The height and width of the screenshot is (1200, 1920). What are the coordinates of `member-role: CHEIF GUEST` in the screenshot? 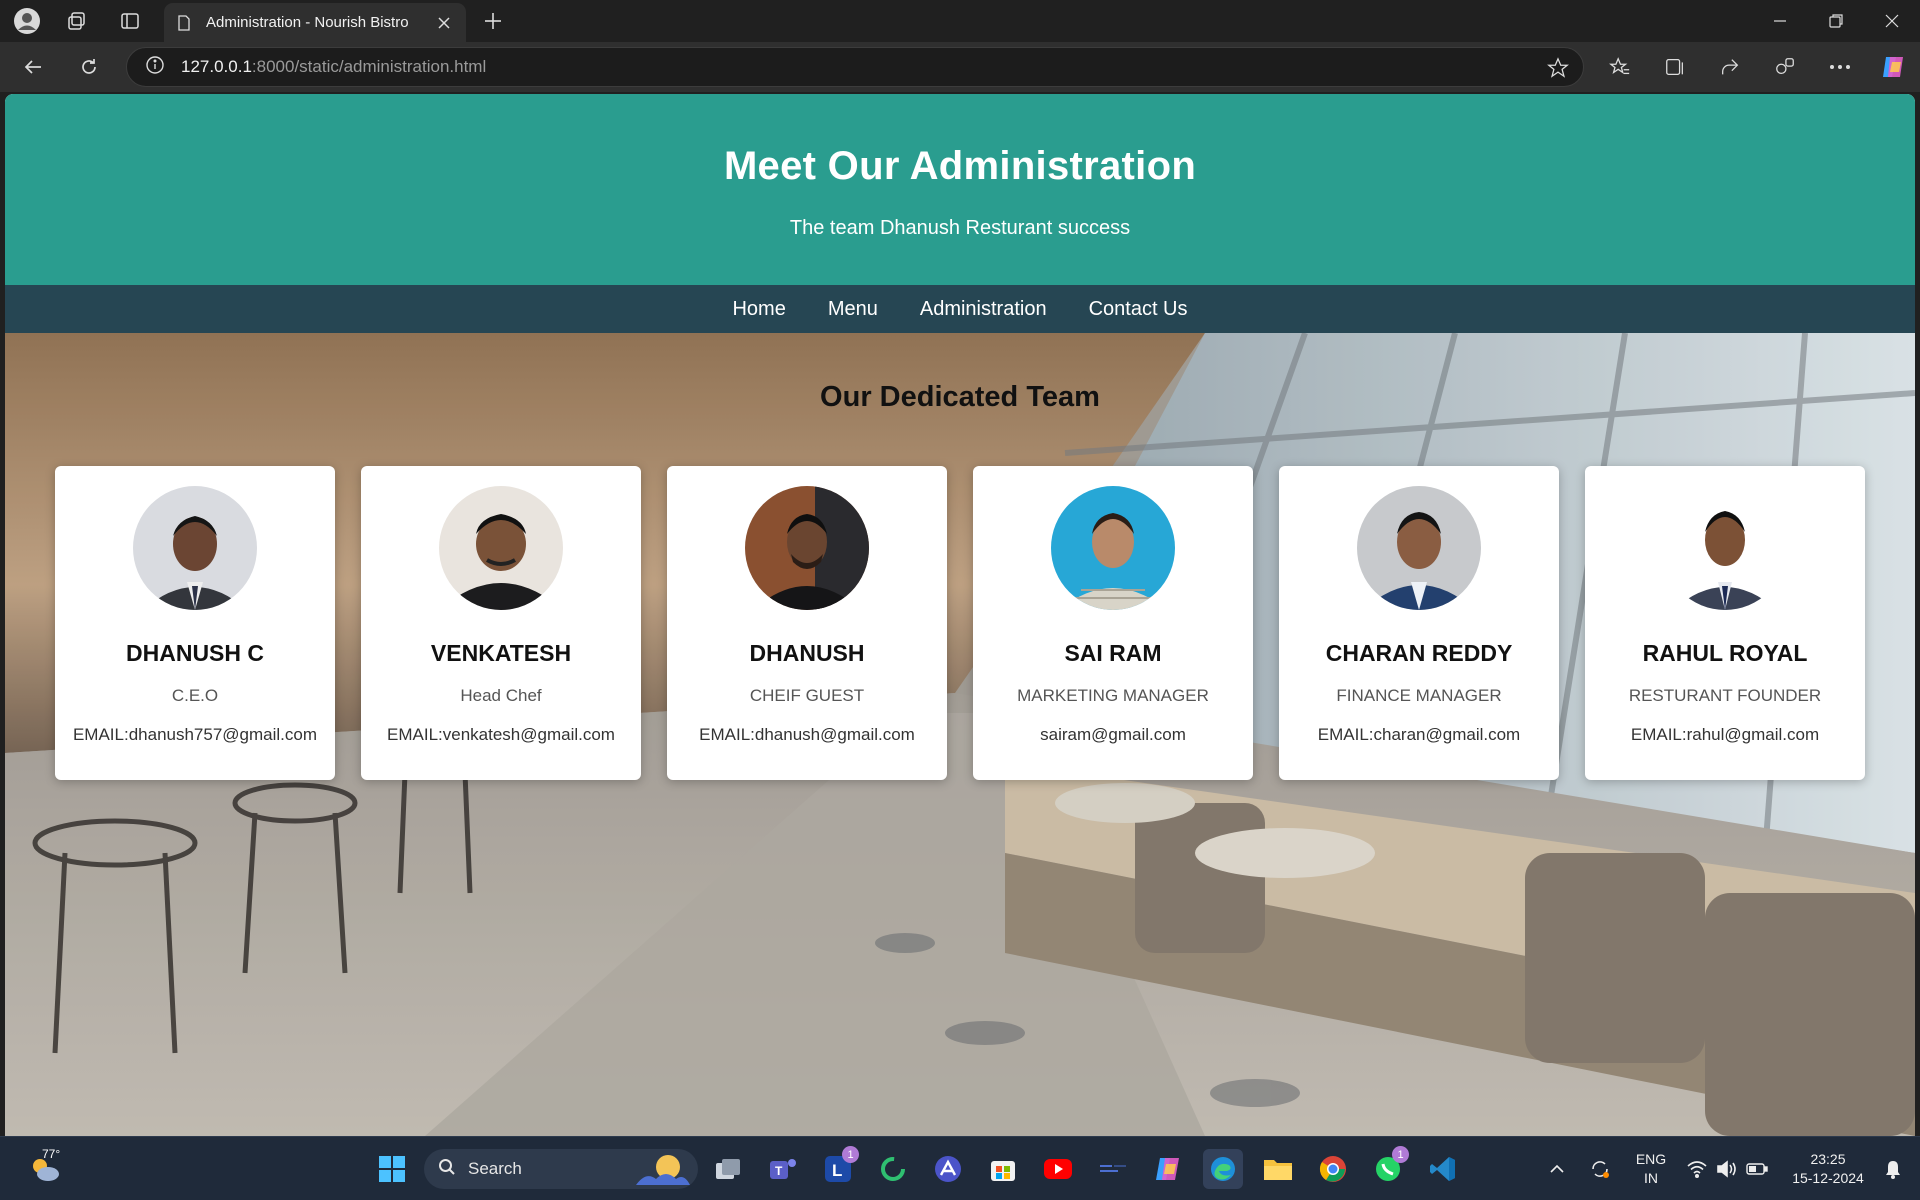 It's located at (807, 695).